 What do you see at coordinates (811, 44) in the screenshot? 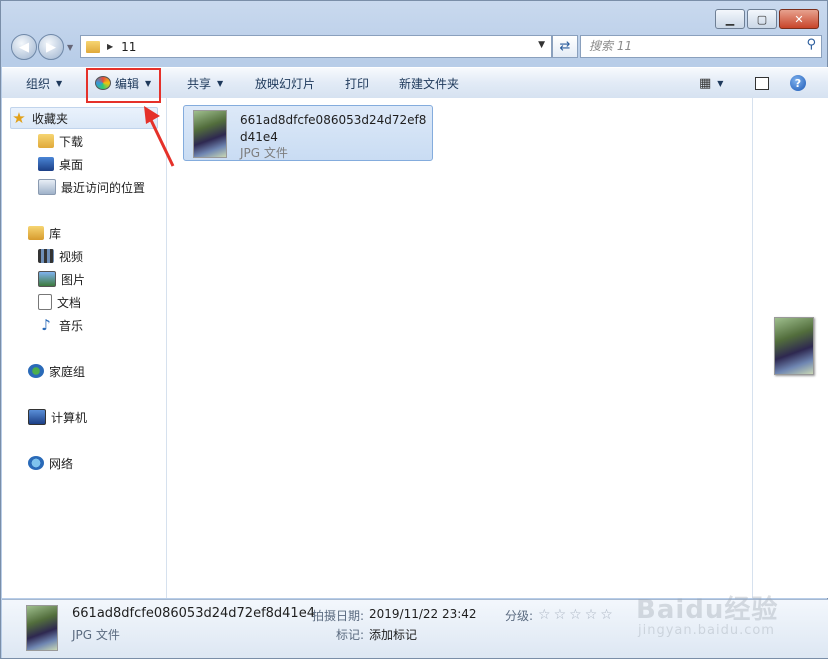
I see `search-icon: ⚲` at bounding box center [811, 44].